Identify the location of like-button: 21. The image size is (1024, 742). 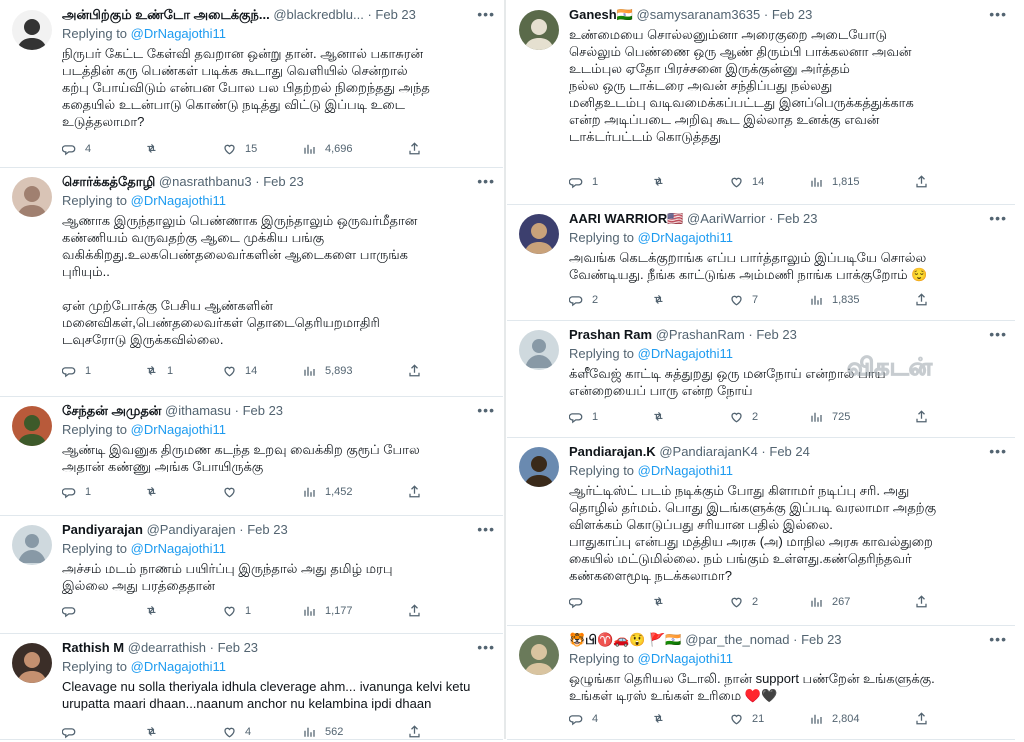
(746, 718).